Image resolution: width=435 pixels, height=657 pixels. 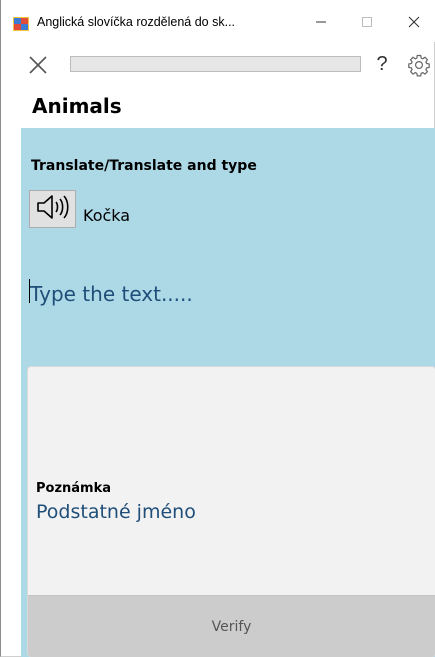 I want to click on minimize-icon, so click(x=321, y=22).